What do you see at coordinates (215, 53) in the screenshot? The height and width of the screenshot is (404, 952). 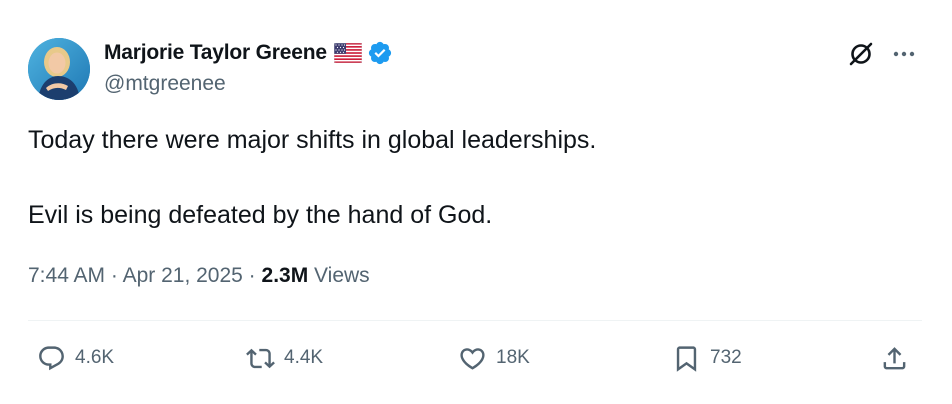 I see `author-display-name: Marjorie Taylor Greene` at bounding box center [215, 53].